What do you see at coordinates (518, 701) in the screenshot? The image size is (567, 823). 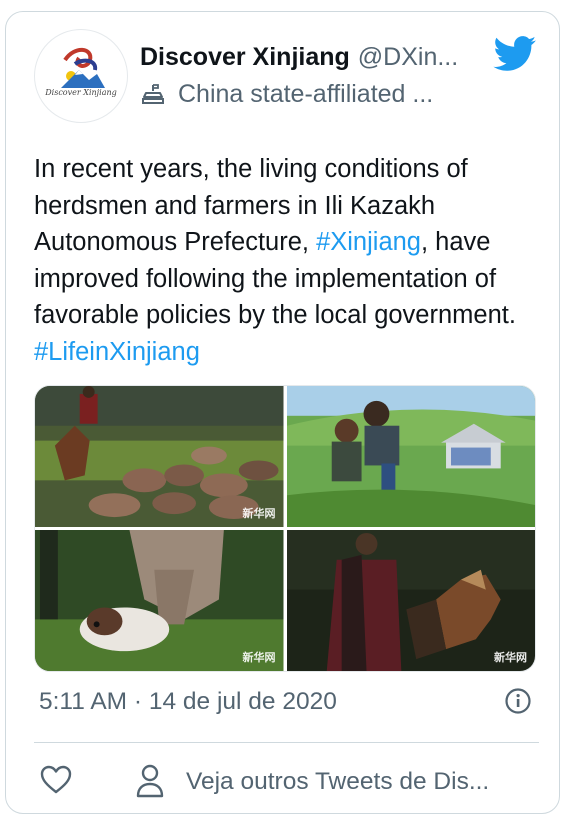 I see `info-icon` at bounding box center [518, 701].